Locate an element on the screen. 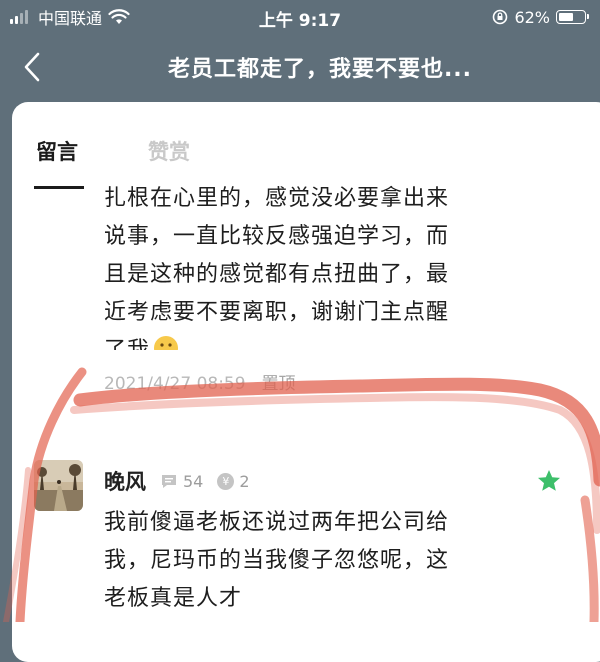 Image resolution: width=600 pixels, height=662 pixels. status-bar: 中国联通 上午 9:17 62% is located at coordinates (300, 17).